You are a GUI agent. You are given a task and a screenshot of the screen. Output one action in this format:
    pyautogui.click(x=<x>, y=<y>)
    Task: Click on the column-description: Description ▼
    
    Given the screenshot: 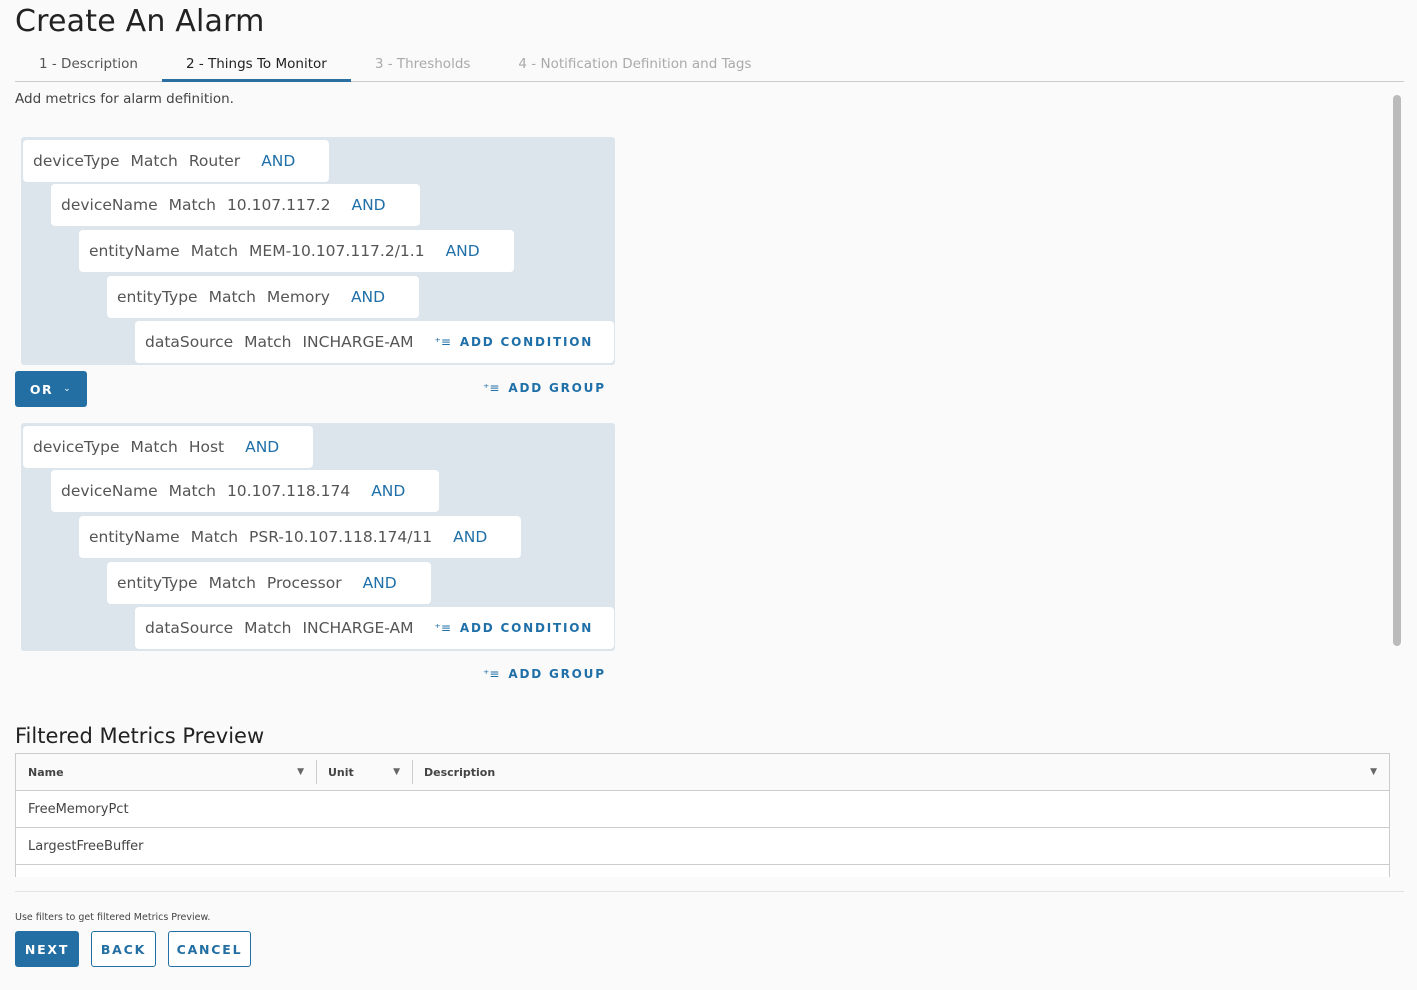 What is the action you would take?
    pyautogui.click(x=900, y=772)
    